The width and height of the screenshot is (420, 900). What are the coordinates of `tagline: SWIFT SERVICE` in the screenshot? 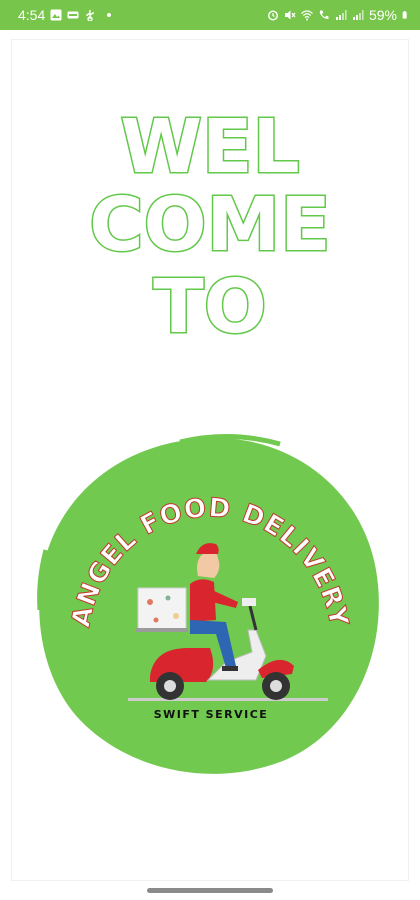 It's located at (211, 714).